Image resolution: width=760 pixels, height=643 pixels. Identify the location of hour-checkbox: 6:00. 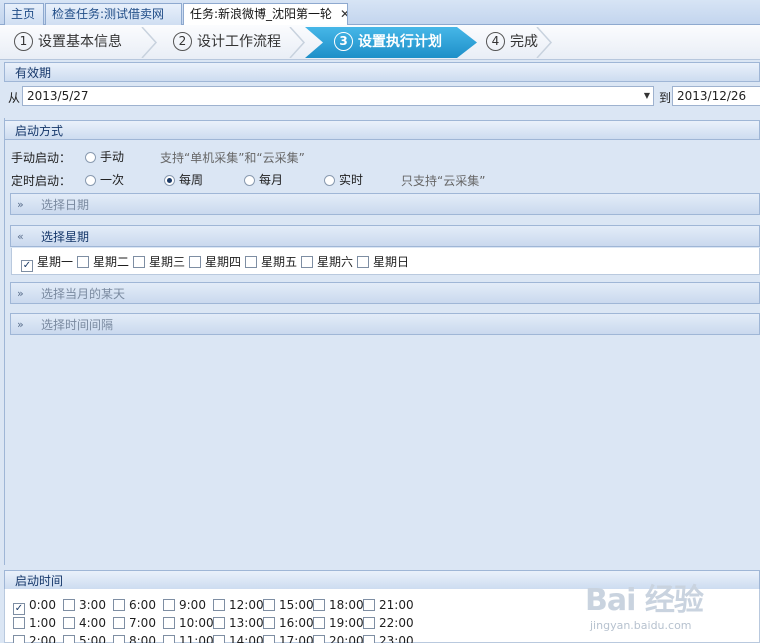
(134, 605).